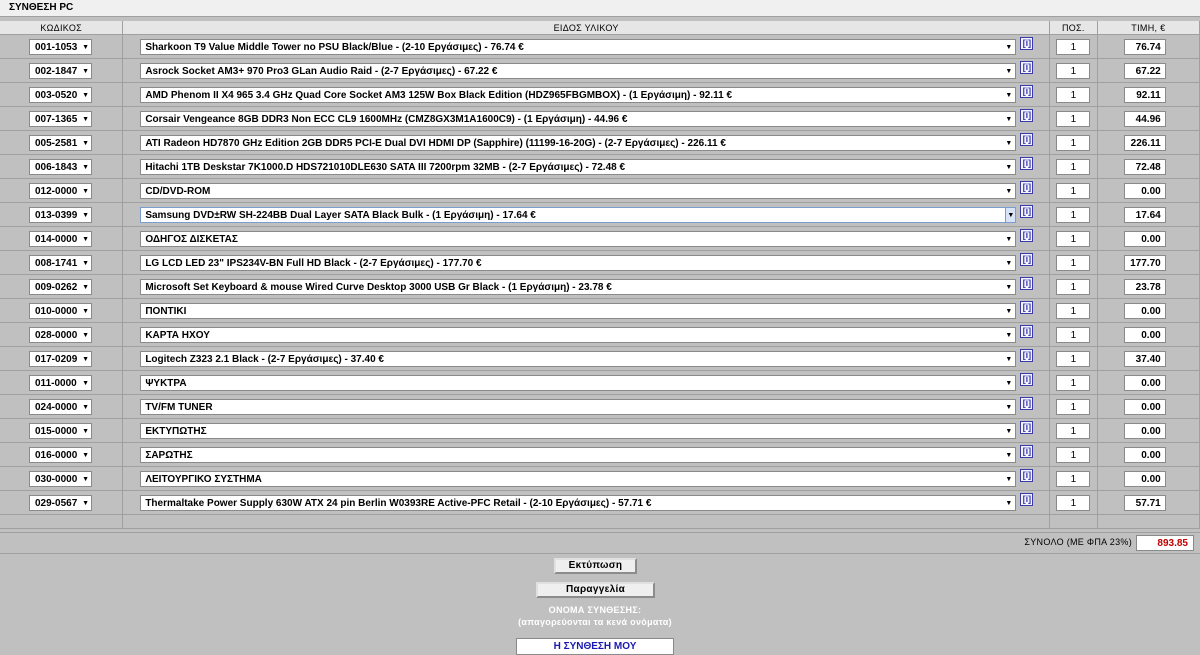 The width and height of the screenshot is (1200, 655). Describe the element at coordinates (60, 430) in the screenshot. I see `code-select: 015-0000 ▼` at that location.